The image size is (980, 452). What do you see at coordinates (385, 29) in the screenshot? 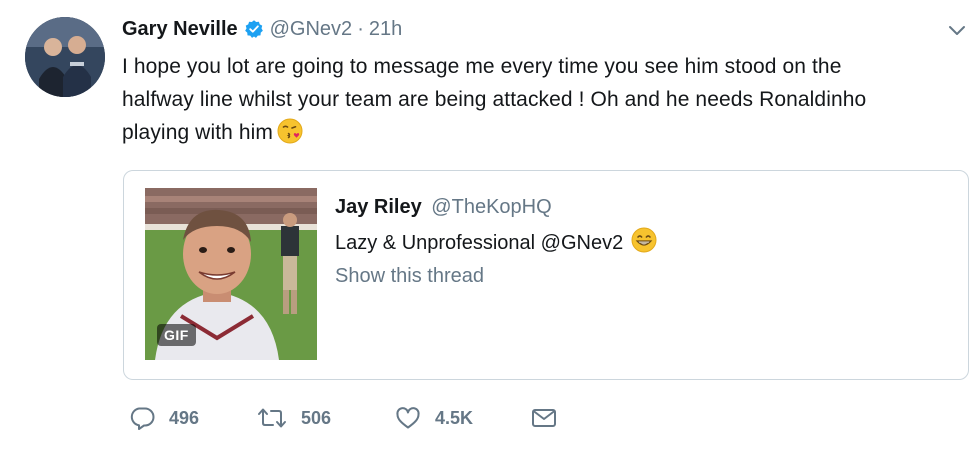
I see `tweet-timestamp: 21h` at bounding box center [385, 29].